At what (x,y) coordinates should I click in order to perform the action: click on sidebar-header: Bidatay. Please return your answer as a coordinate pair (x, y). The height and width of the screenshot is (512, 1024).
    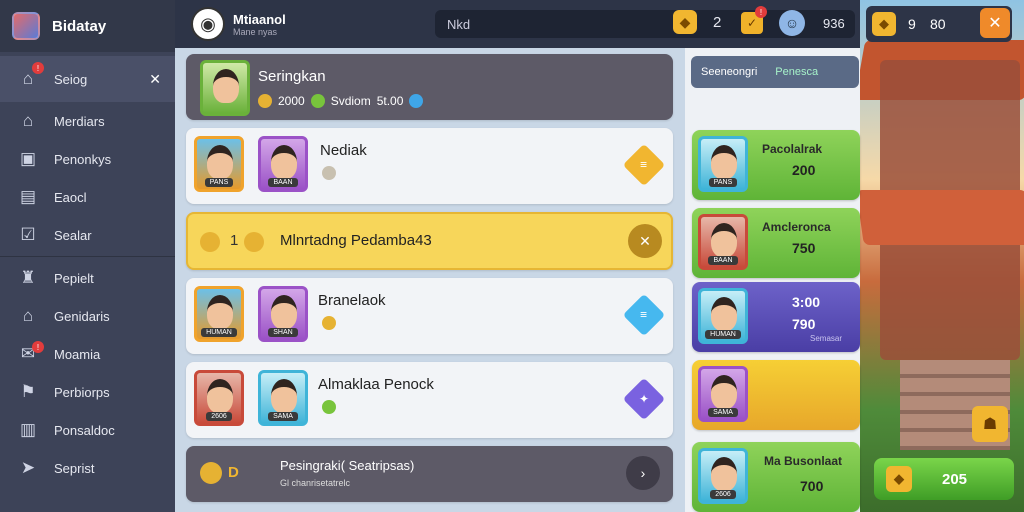
    Looking at the image, I should click on (87, 26).